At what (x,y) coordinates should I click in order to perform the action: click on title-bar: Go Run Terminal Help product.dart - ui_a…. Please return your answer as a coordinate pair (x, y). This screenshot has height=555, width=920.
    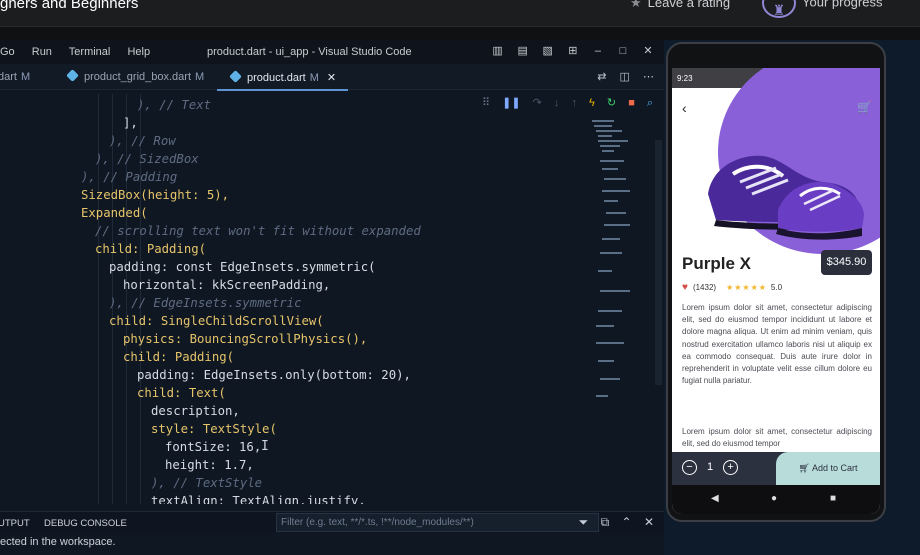
    Looking at the image, I should click on (332, 52).